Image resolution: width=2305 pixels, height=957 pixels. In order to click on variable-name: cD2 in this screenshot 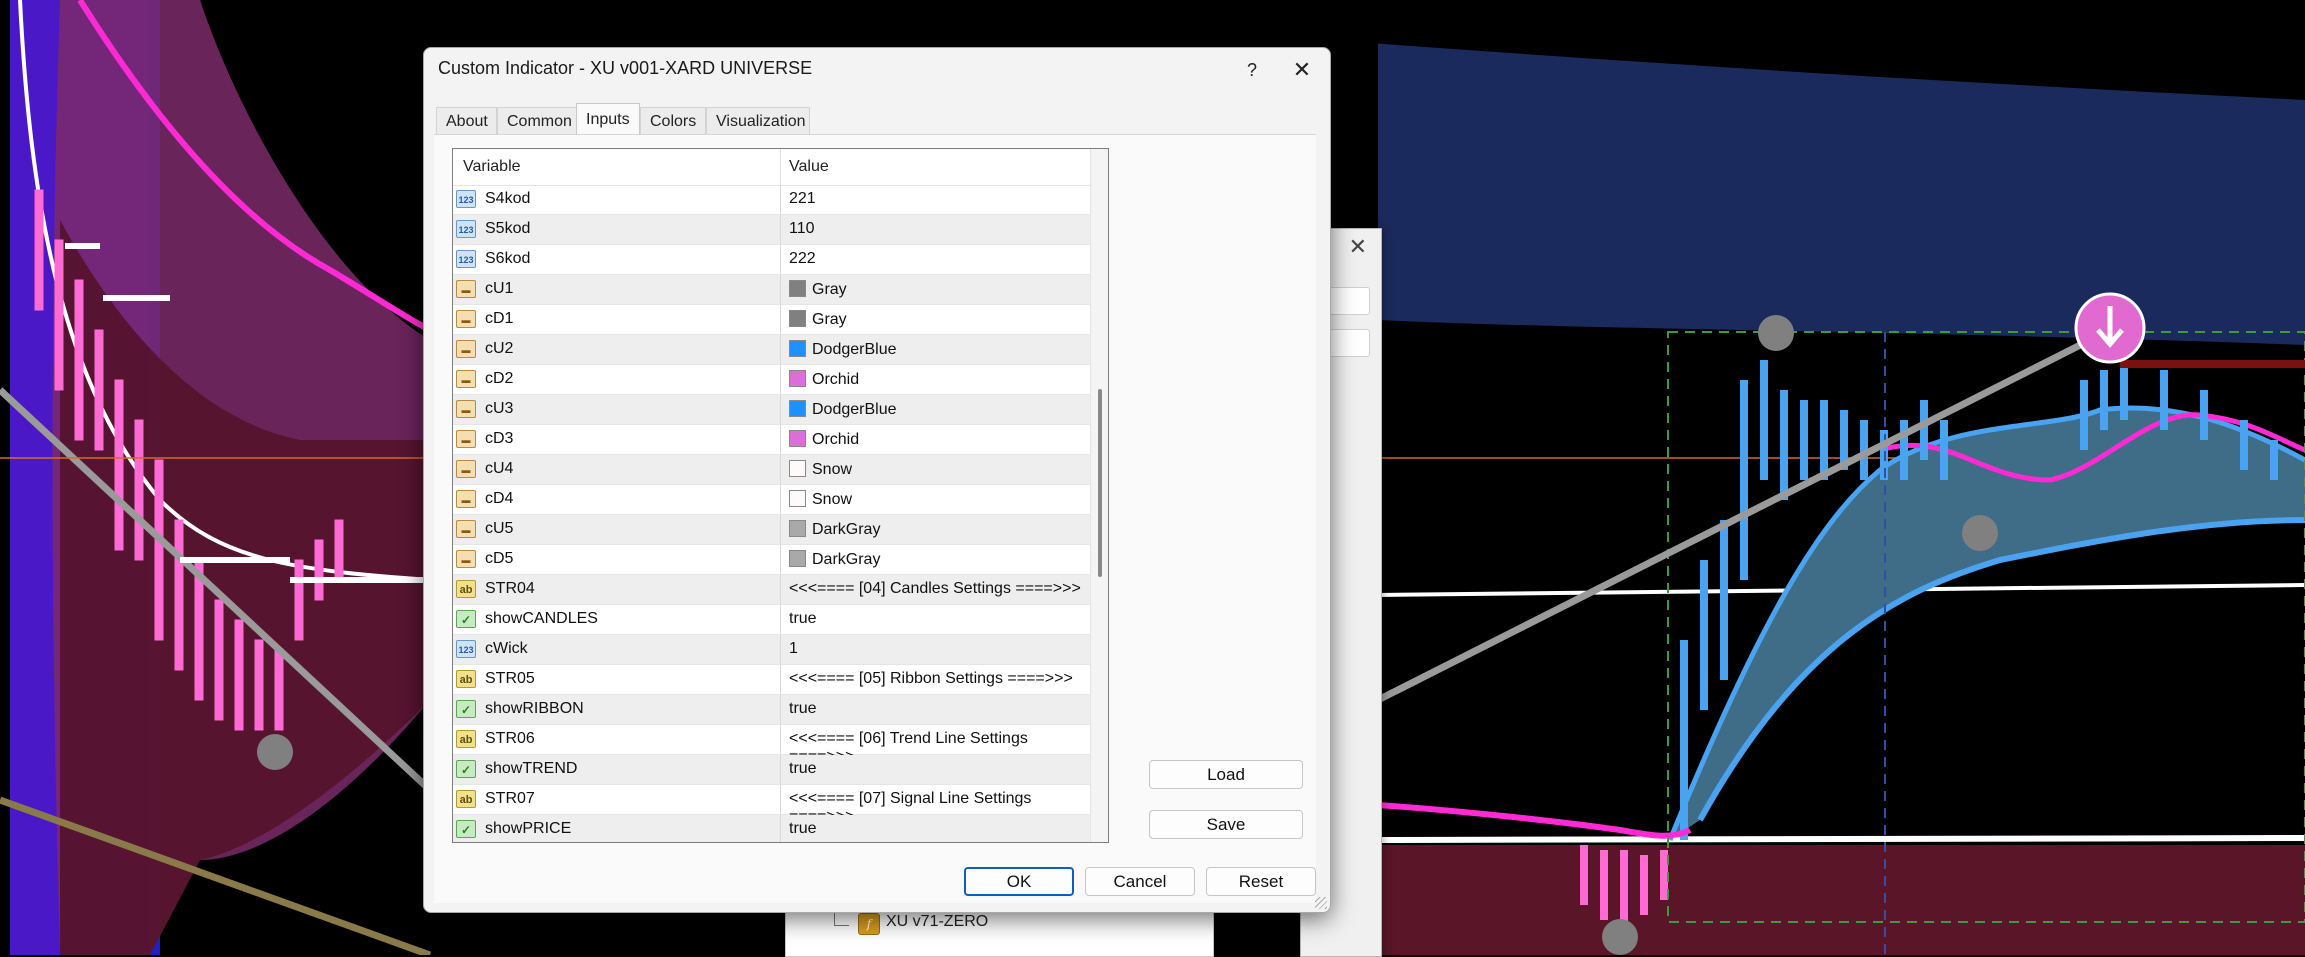, I will do `click(499, 378)`.